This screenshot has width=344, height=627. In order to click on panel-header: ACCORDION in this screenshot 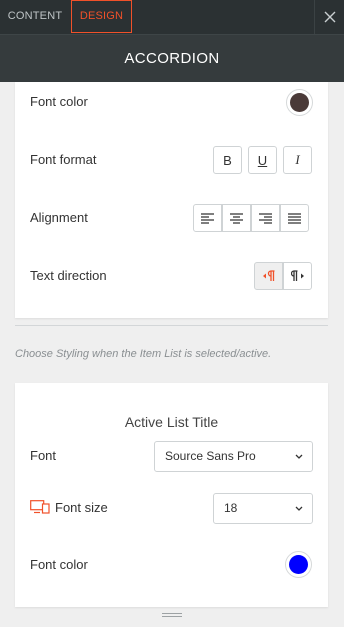, I will do `click(172, 58)`.